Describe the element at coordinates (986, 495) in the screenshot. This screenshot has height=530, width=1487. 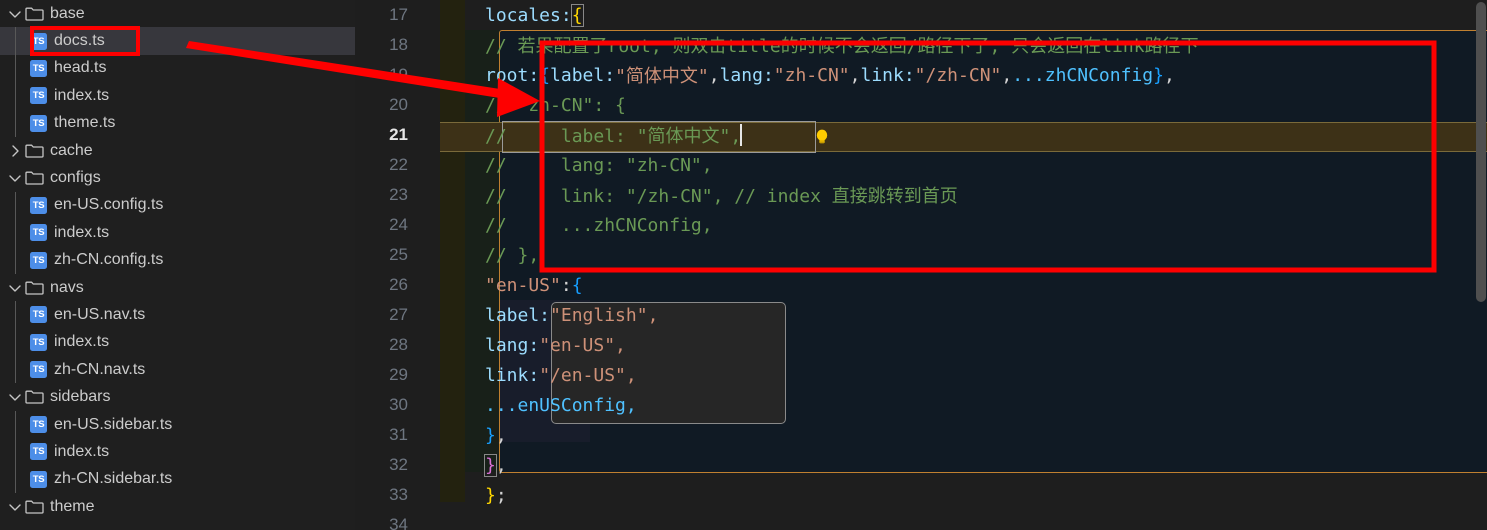
I see `code-line-content: };` at that location.